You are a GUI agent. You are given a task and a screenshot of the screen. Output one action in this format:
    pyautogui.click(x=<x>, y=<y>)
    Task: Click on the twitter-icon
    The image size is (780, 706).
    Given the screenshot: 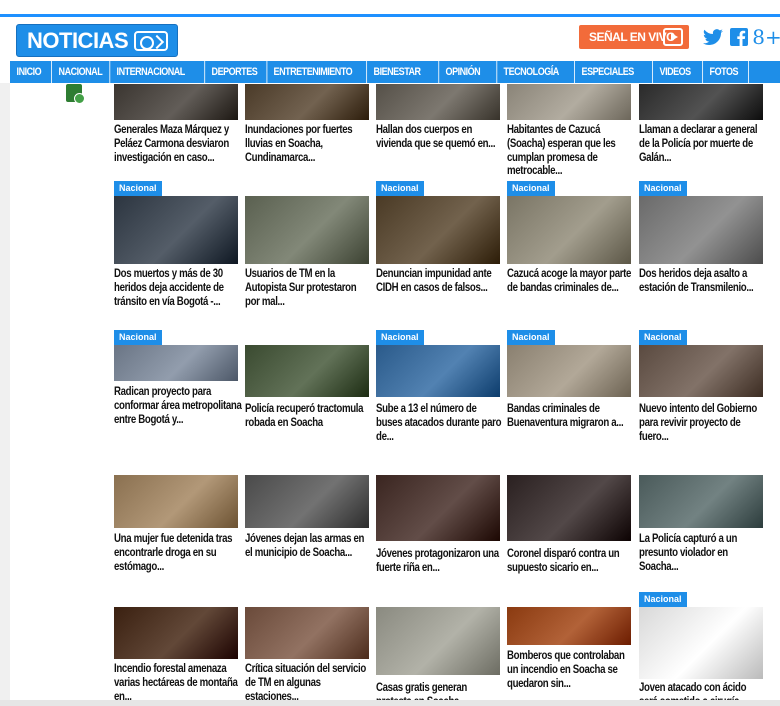 What is the action you would take?
    pyautogui.click(x=713, y=37)
    